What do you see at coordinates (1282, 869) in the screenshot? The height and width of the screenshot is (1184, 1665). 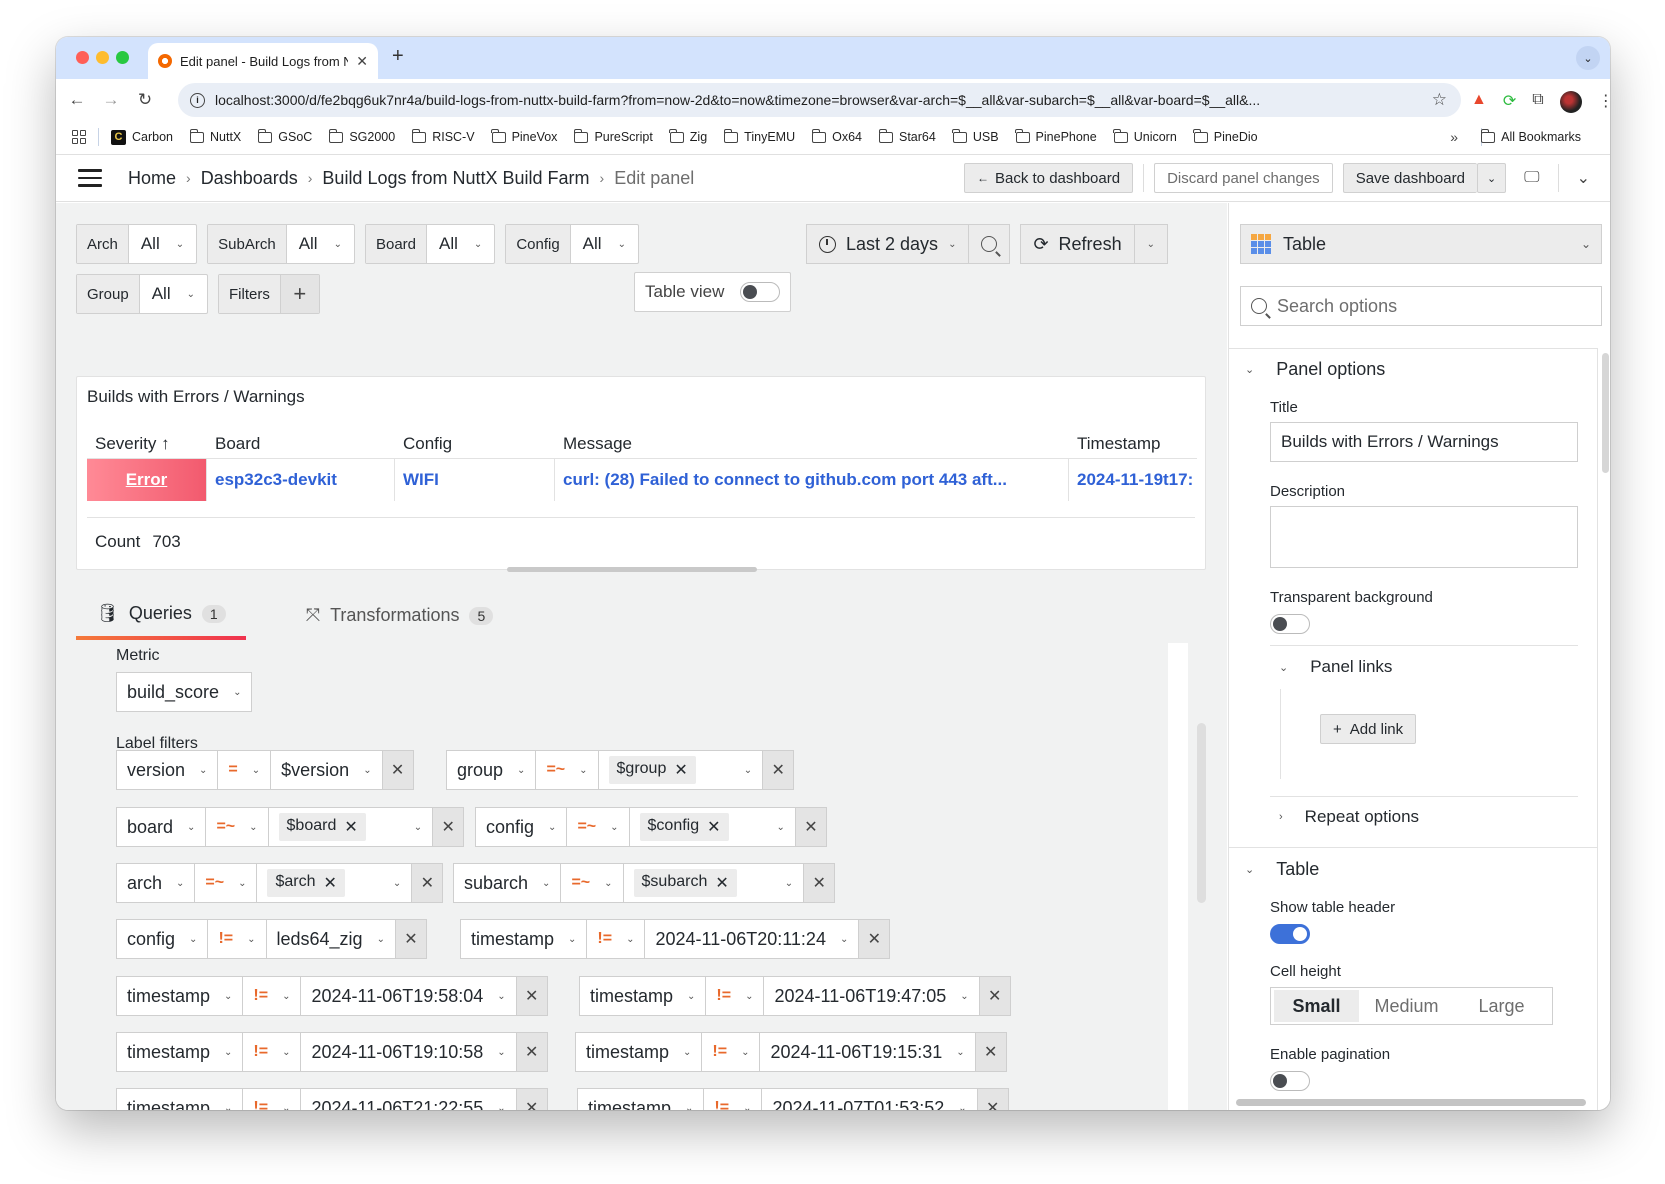 I see `table-section-header: ⌄ Table` at bounding box center [1282, 869].